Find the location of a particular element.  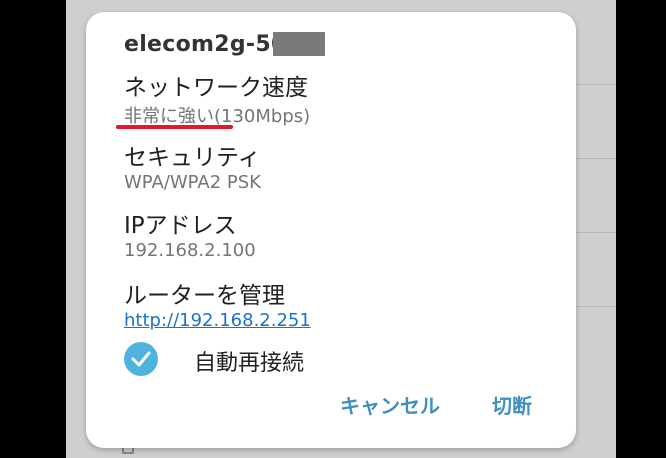

checkmark-icon is located at coordinates (141, 359).